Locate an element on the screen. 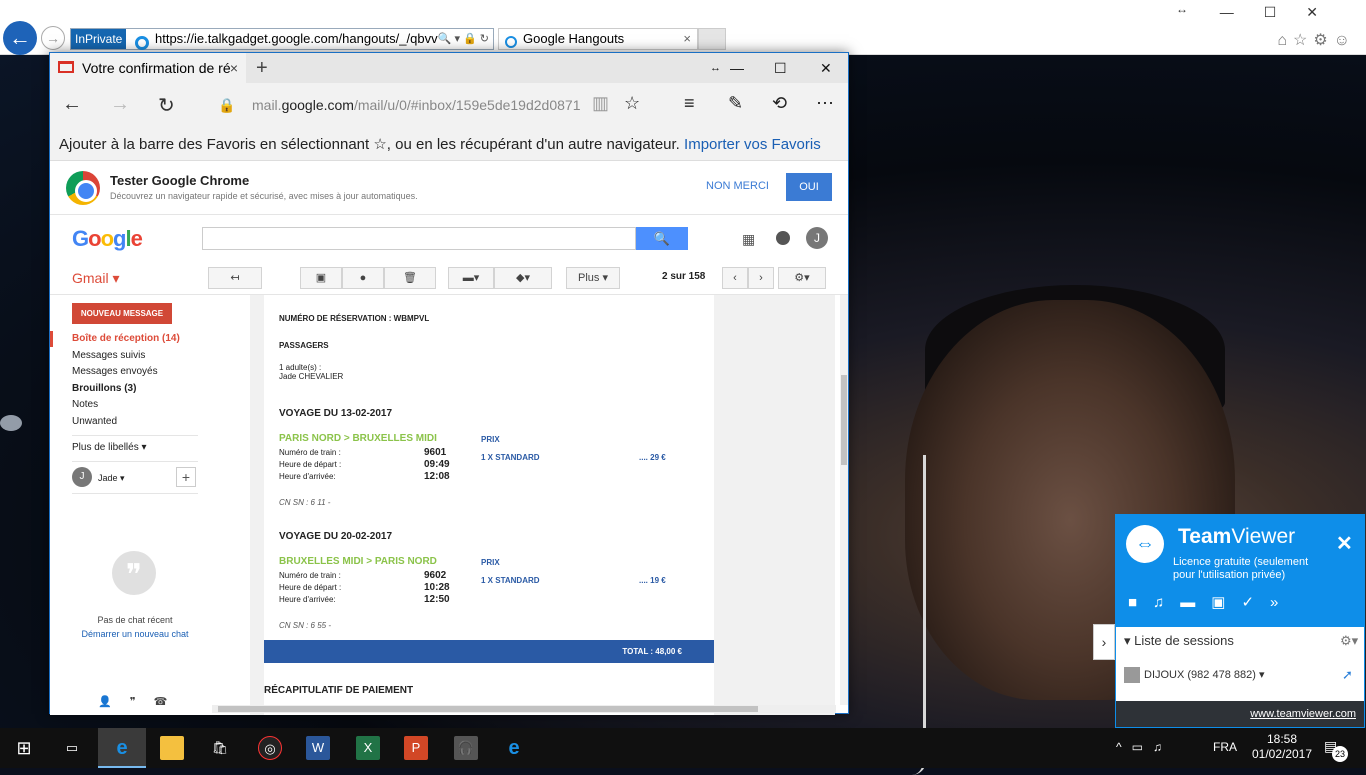 This screenshot has width=1366, height=775. task-view-icon: ▭ is located at coordinates (72, 748).